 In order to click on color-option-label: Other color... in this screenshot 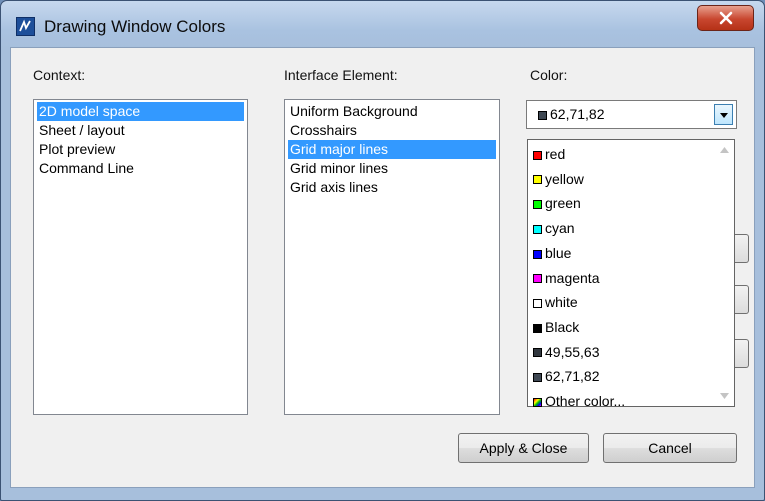, I will do `click(585, 401)`.